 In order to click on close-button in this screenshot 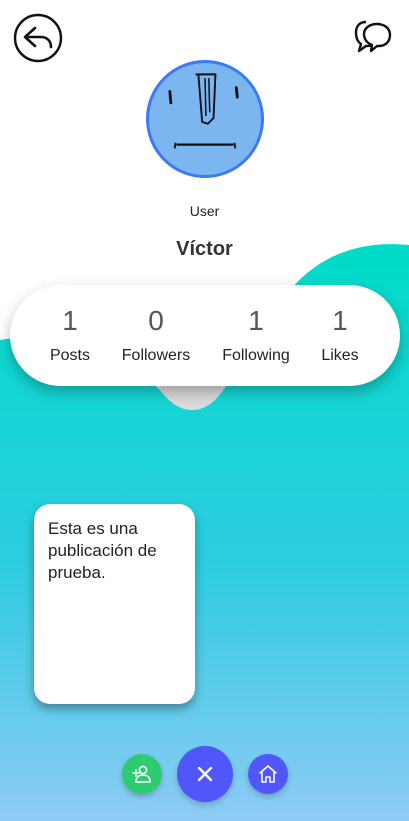, I will do `click(205, 774)`.